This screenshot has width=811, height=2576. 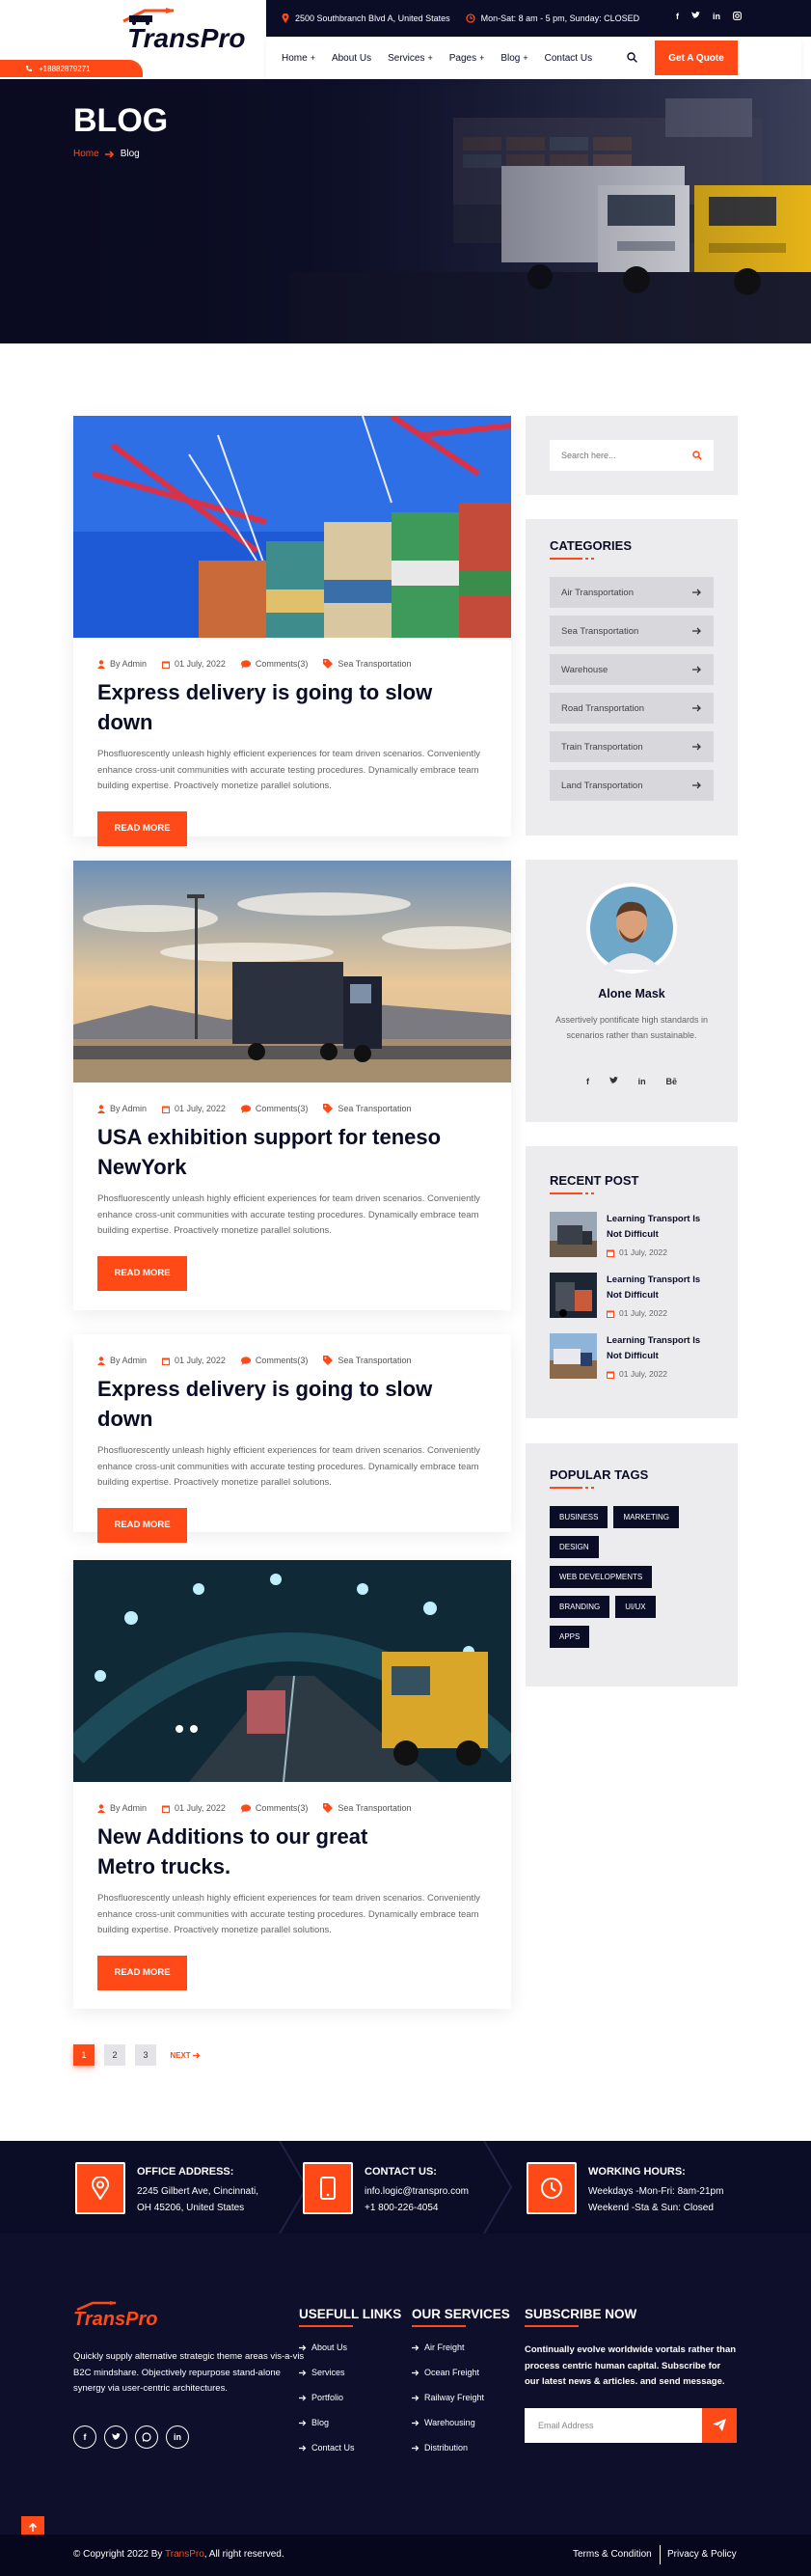 I want to click on post-image-truck-desert, so click(x=292, y=971).